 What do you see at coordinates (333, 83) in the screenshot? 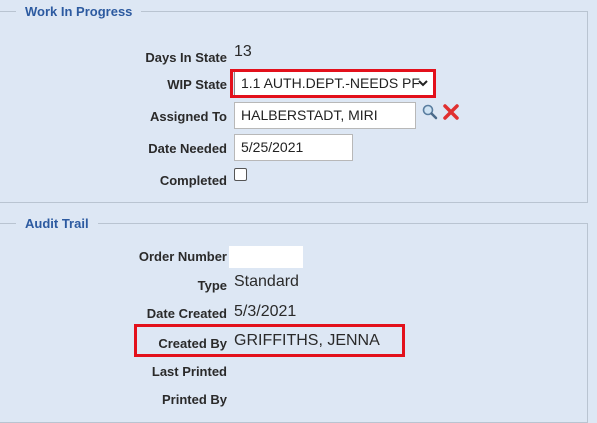
I see `wip-state-highlight` at bounding box center [333, 83].